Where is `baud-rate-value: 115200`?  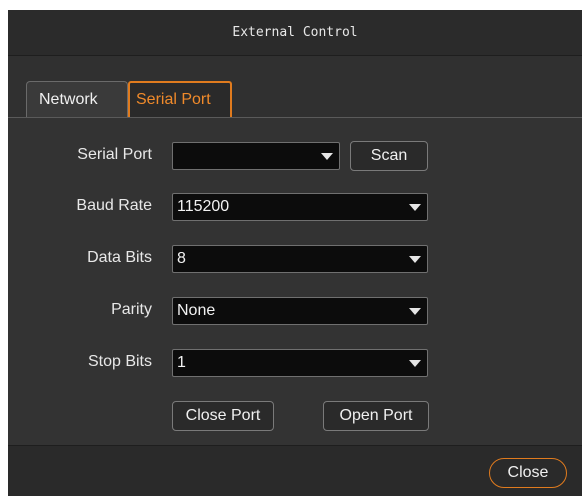 baud-rate-value: 115200 is located at coordinates (203, 206).